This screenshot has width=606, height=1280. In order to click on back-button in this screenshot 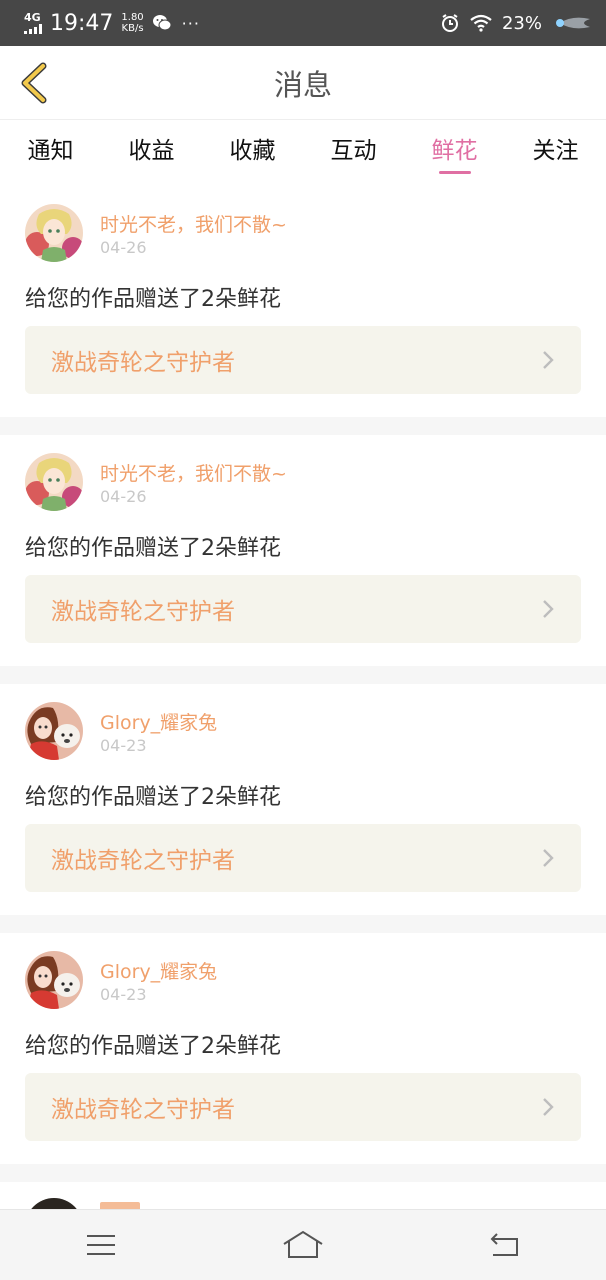, I will do `click(34, 83)`.